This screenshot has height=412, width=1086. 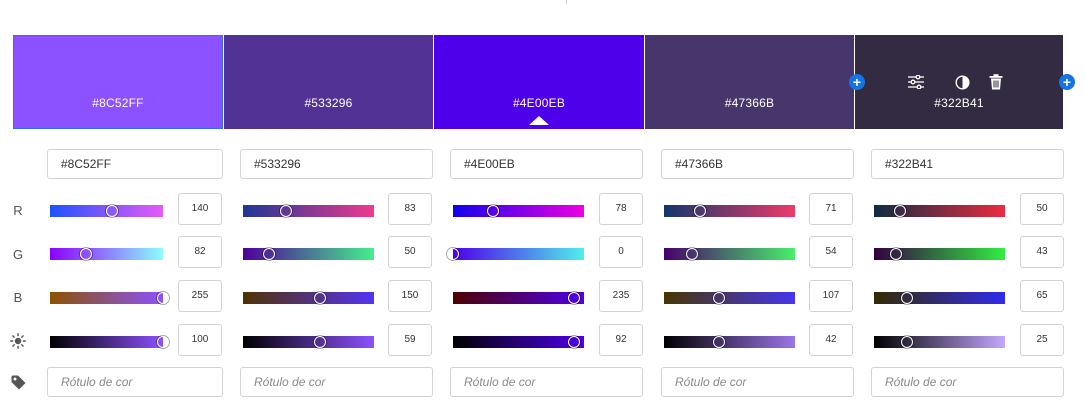 What do you see at coordinates (336, 164) in the screenshot?
I see `hex-input-2: #533296` at bounding box center [336, 164].